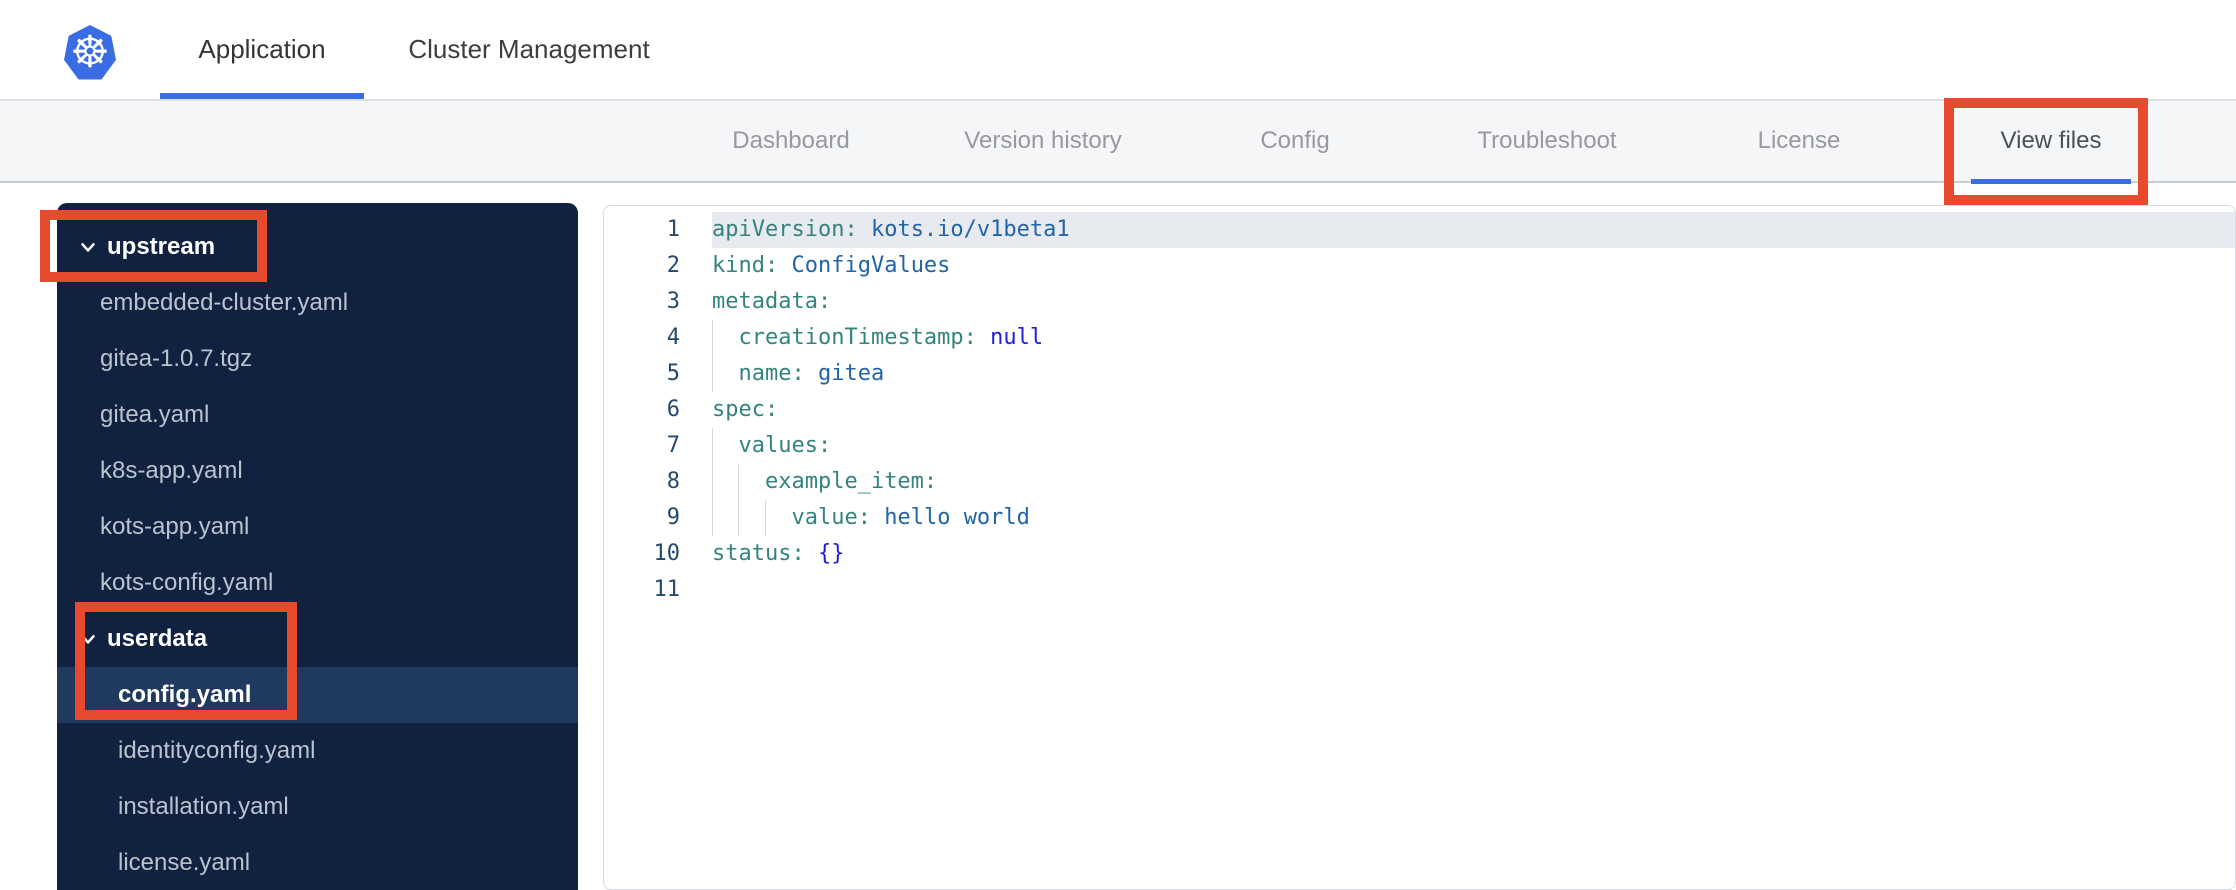 The image size is (2236, 890). What do you see at coordinates (1419, 590) in the screenshot?
I see `code-line-11: 11` at bounding box center [1419, 590].